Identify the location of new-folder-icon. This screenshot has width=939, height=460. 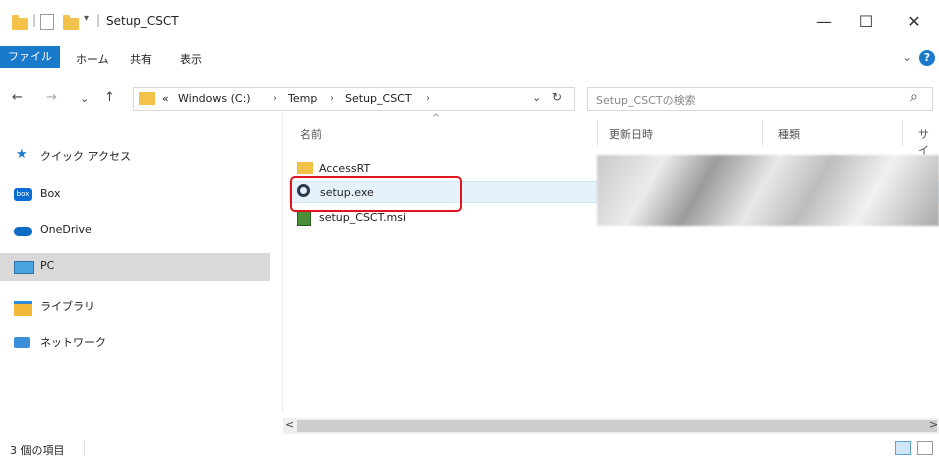
(71, 22).